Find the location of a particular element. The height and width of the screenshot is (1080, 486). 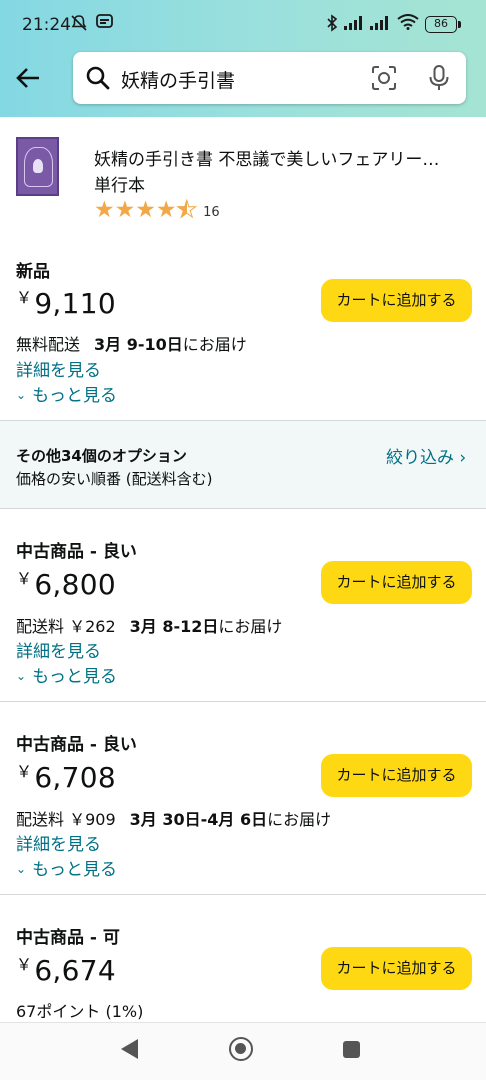

search-input: 妖精の手引書 is located at coordinates (269, 78).